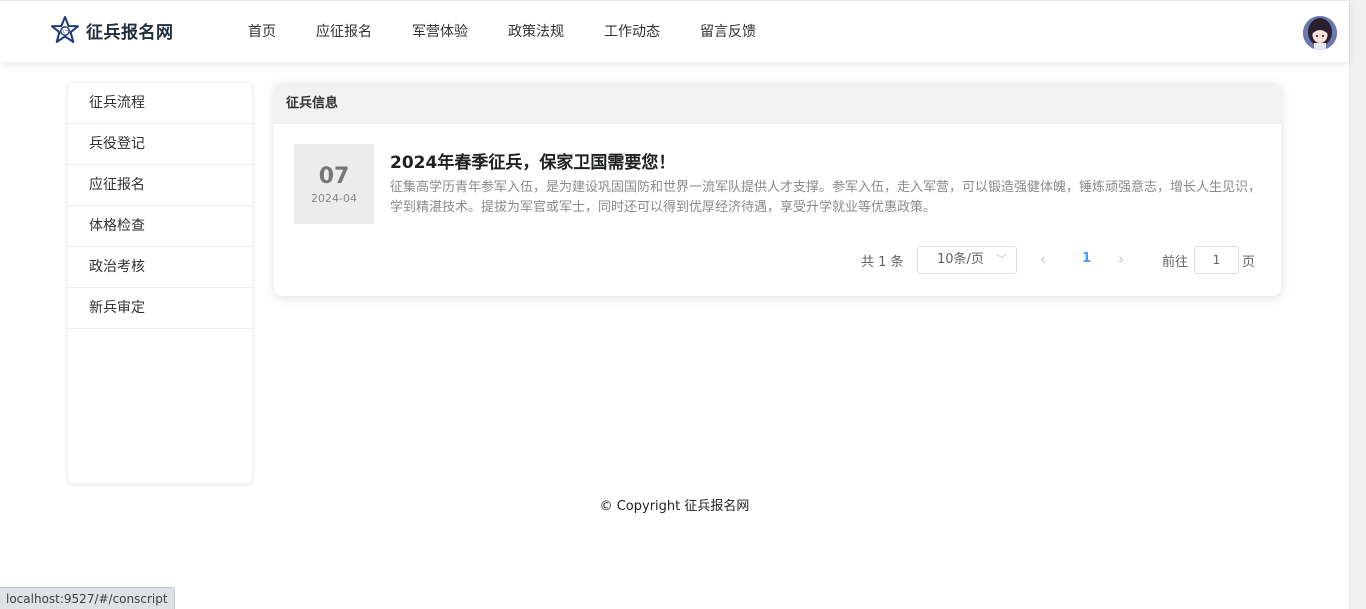 This screenshot has height=609, width=1366. I want to click on sidebar-item-political-review: 政治考核, so click(160, 267).